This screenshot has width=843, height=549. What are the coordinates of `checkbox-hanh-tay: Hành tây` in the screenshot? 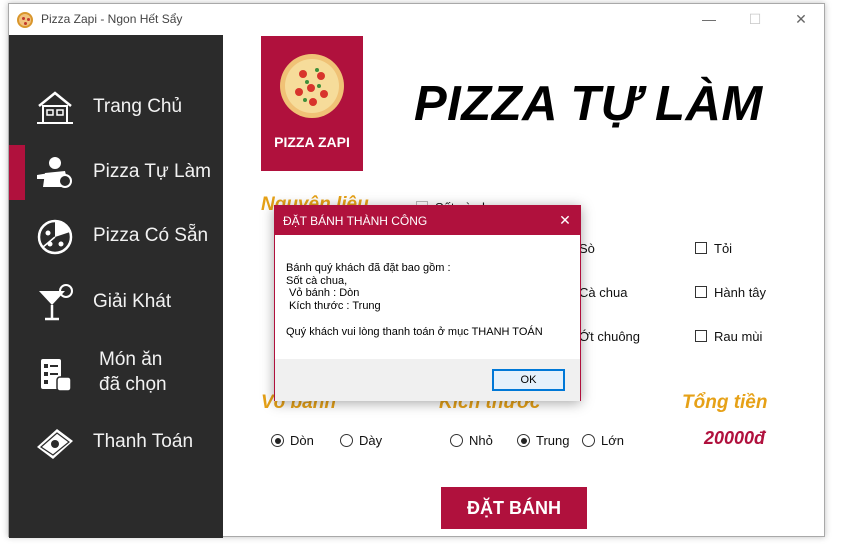 It's located at (730, 292).